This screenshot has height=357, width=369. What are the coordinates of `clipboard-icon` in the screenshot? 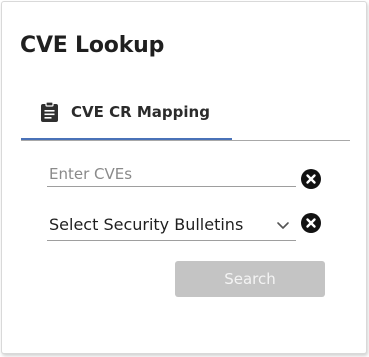 It's located at (49, 112).